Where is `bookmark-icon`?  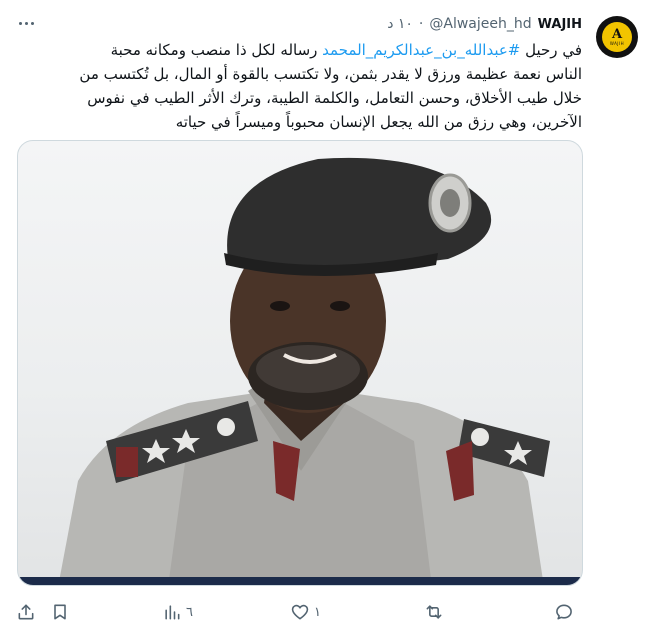
bookmark-icon is located at coordinates (60, 612).